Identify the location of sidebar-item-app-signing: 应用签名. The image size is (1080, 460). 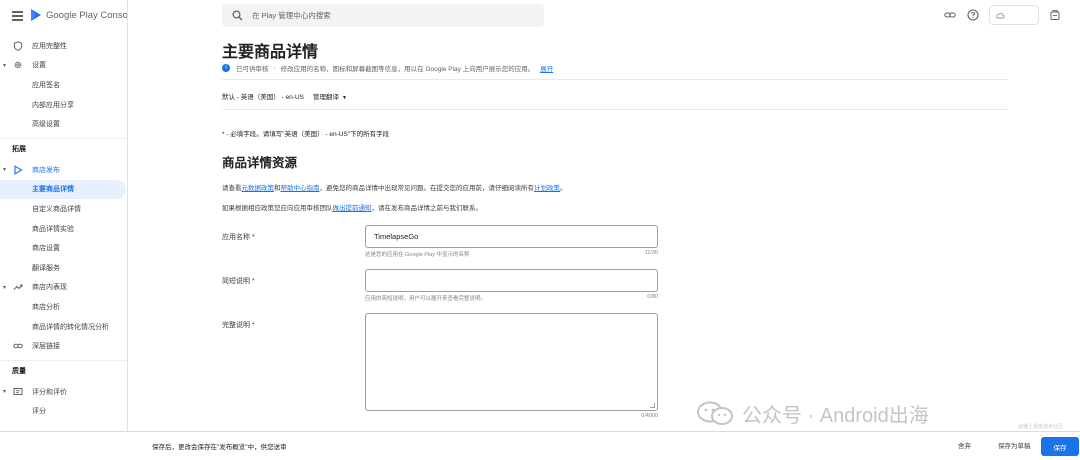
(63, 85).